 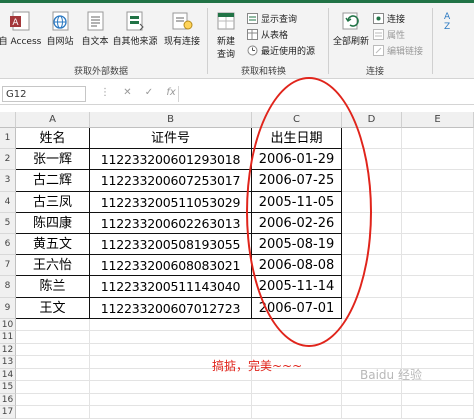 I want to click on existing-connections-icon, so click(x=182, y=21).